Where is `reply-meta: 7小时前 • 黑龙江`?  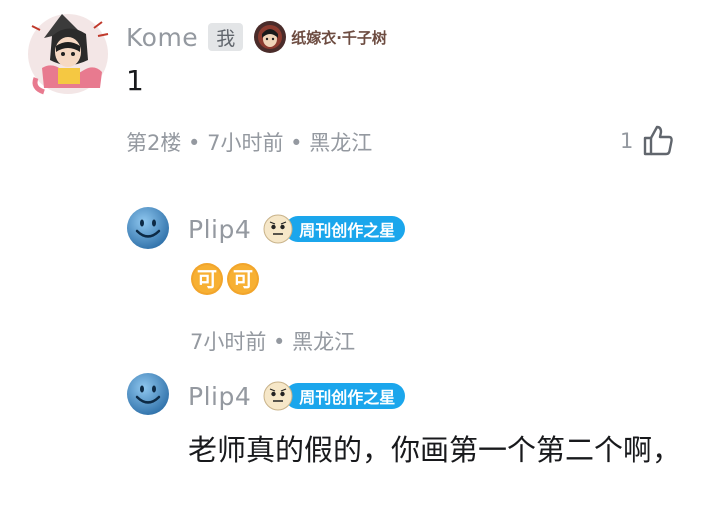 reply-meta: 7小时前 • 黑龙江 is located at coordinates (273, 342).